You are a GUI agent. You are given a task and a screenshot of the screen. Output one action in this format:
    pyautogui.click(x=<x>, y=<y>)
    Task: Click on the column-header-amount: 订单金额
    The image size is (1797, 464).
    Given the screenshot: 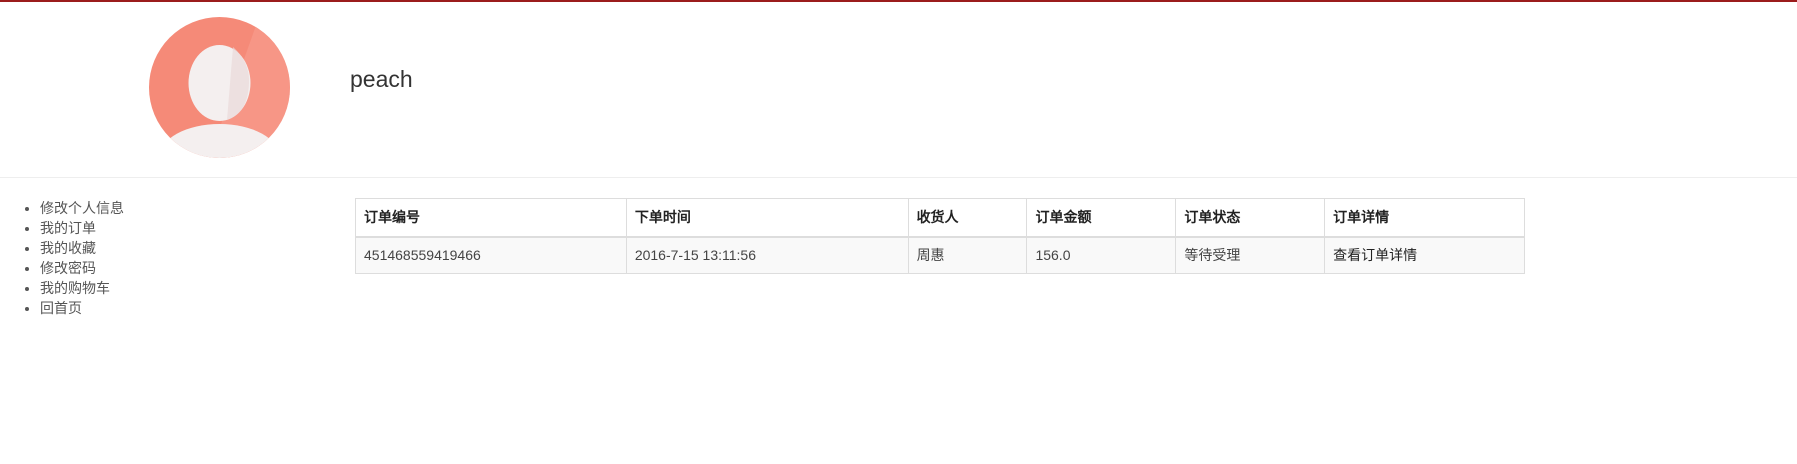 What is the action you would take?
    pyautogui.click(x=1101, y=218)
    